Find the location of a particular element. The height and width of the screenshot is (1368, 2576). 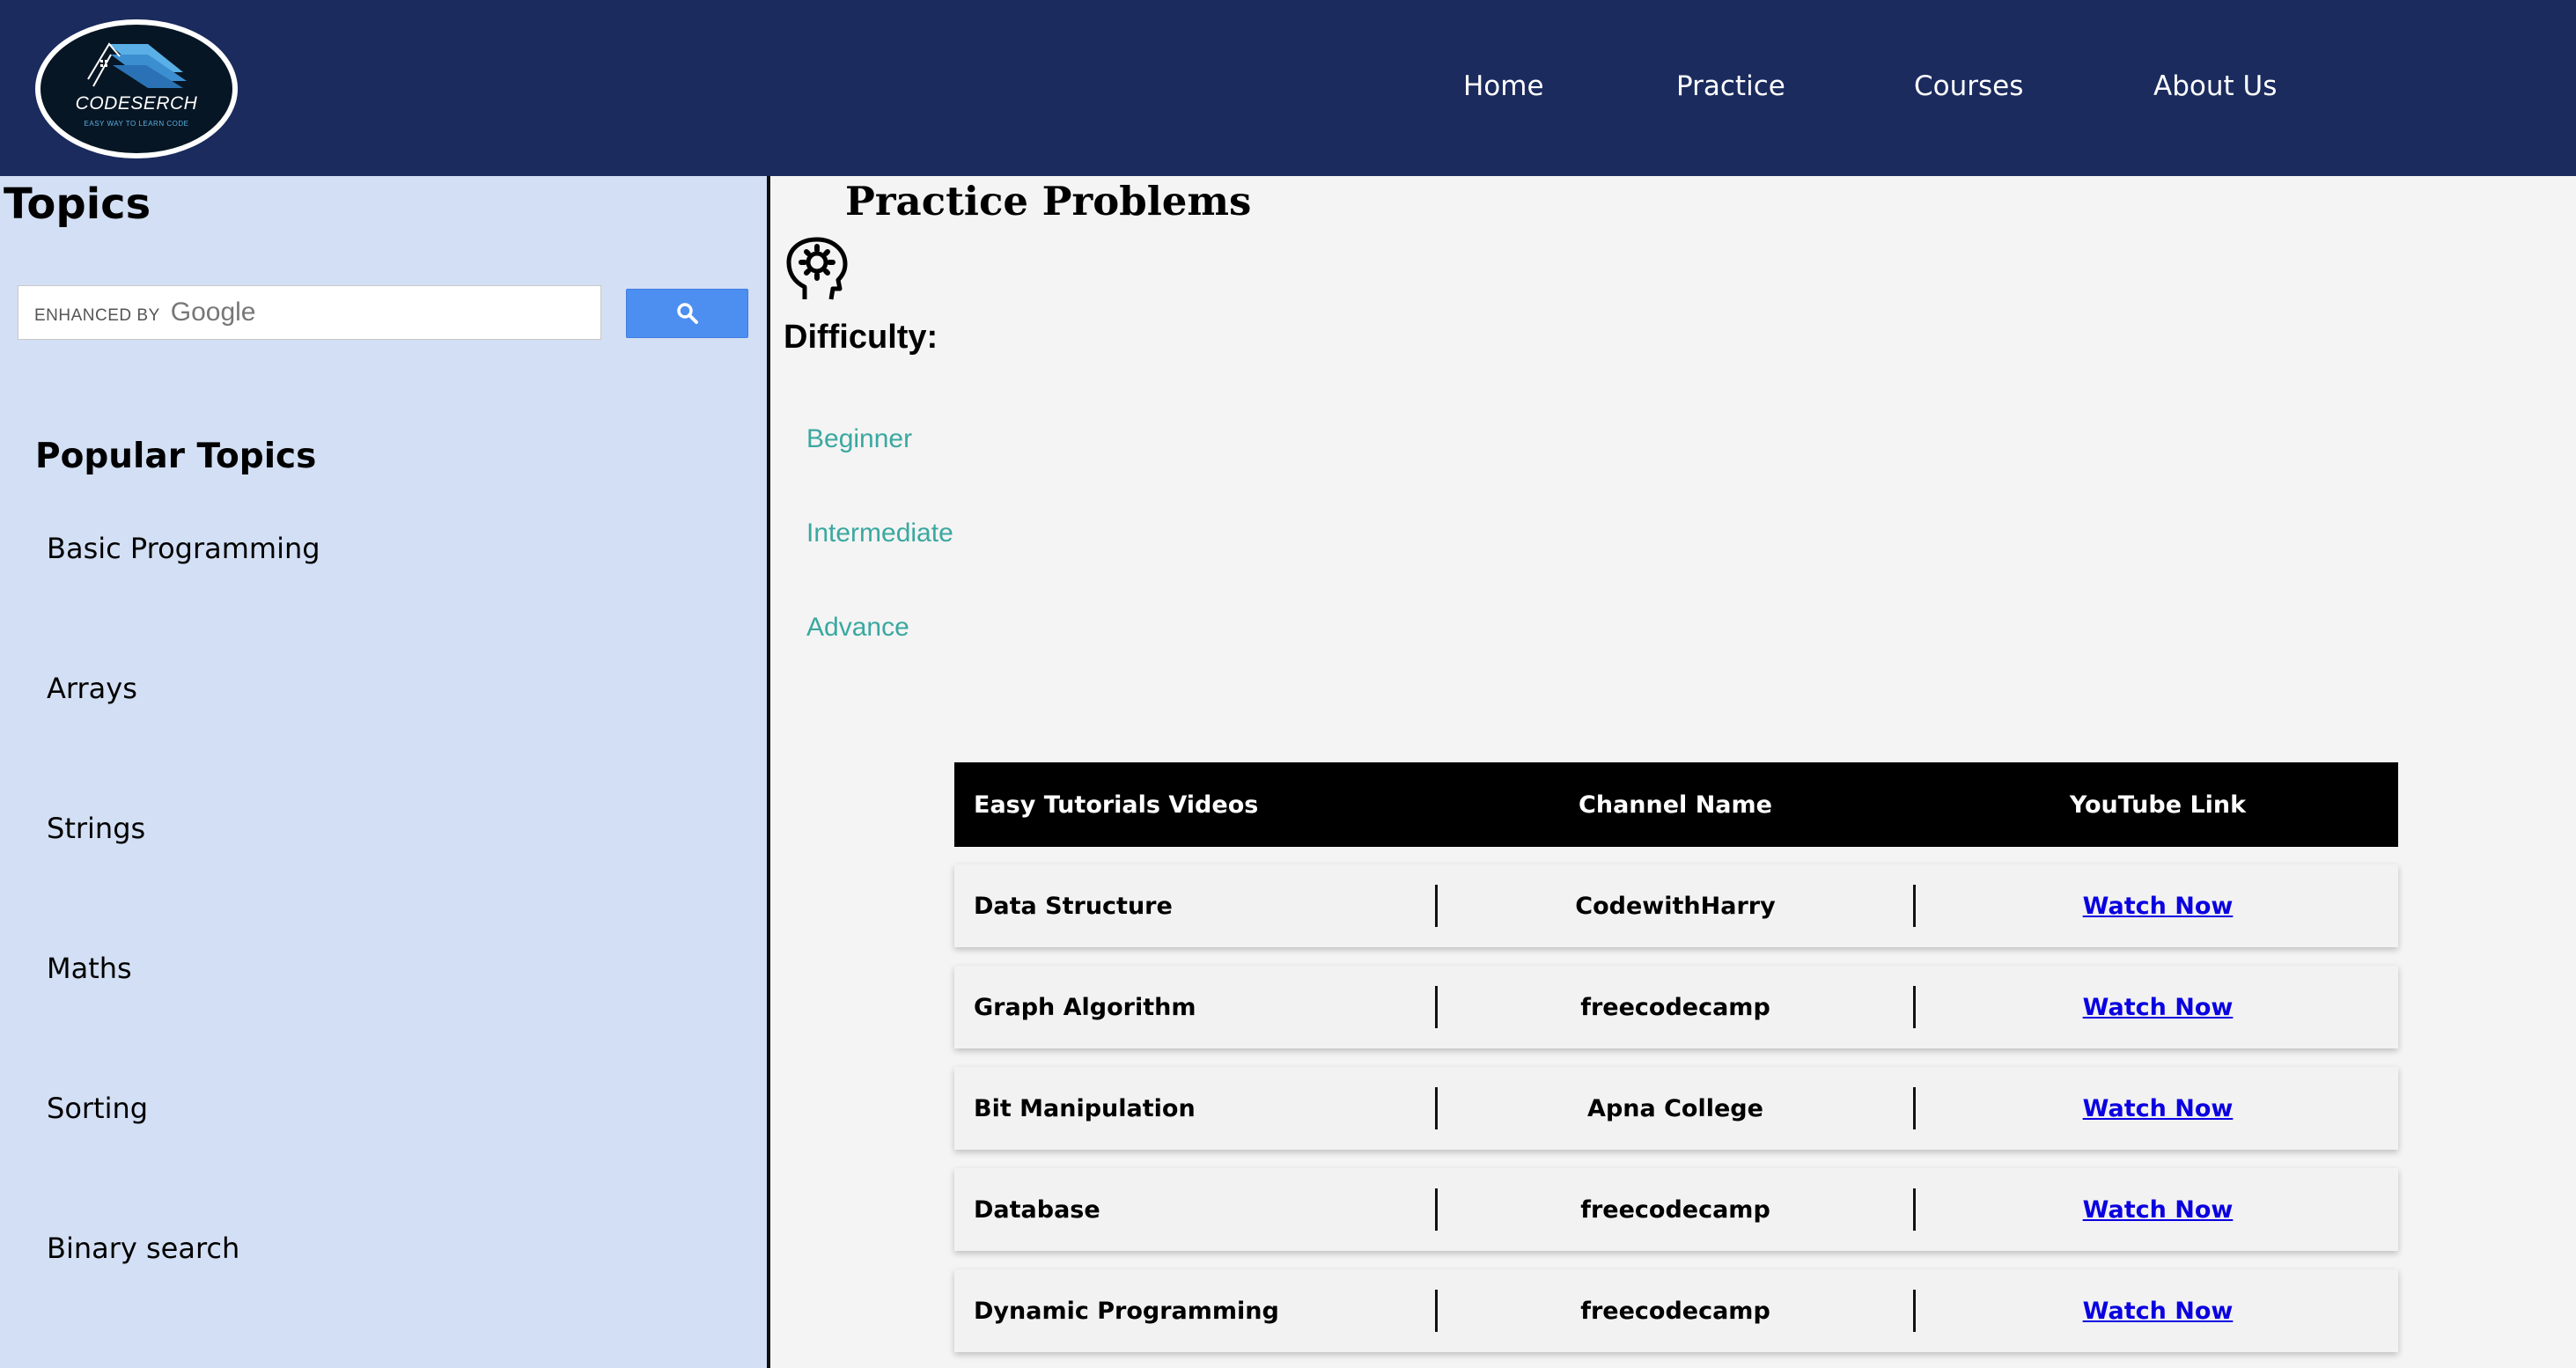

level-advance: Advance is located at coordinates (858, 628).